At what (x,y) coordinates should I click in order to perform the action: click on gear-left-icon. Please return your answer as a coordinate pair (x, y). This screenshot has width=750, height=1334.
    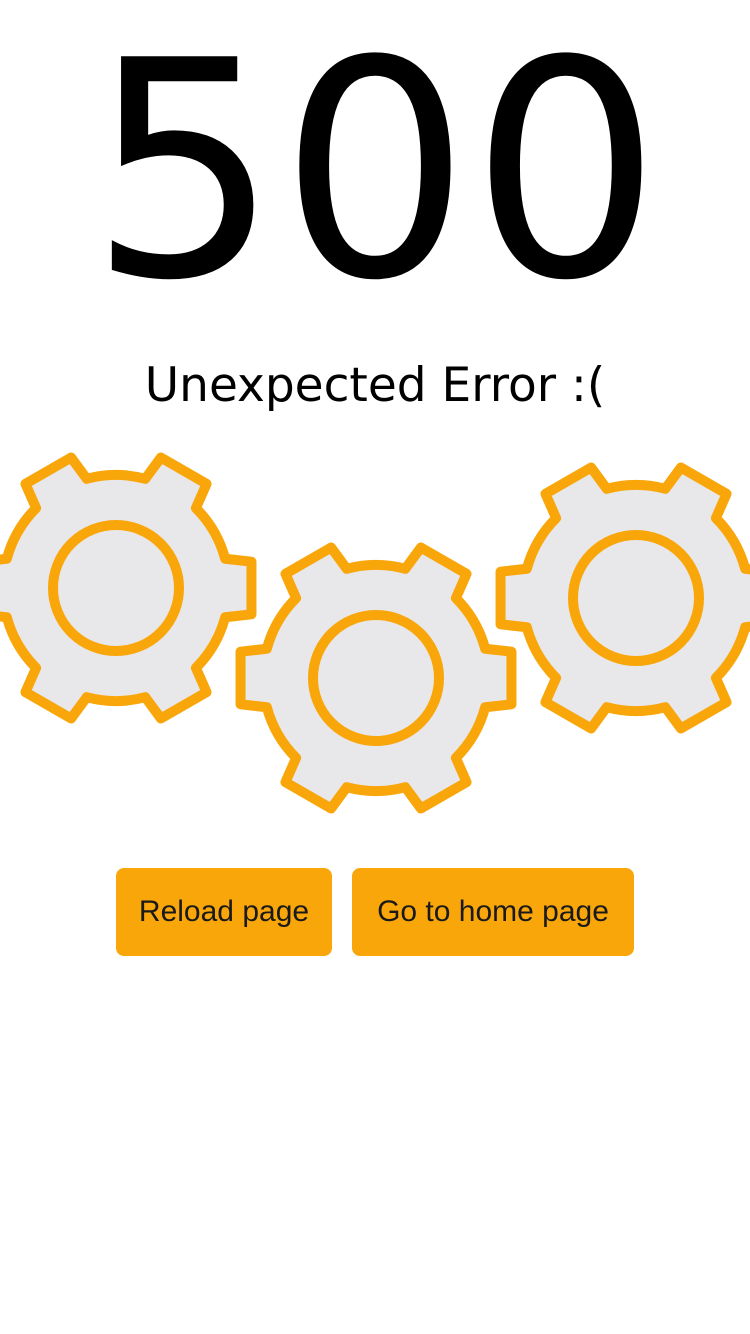
    Looking at the image, I should click on (128, 588).